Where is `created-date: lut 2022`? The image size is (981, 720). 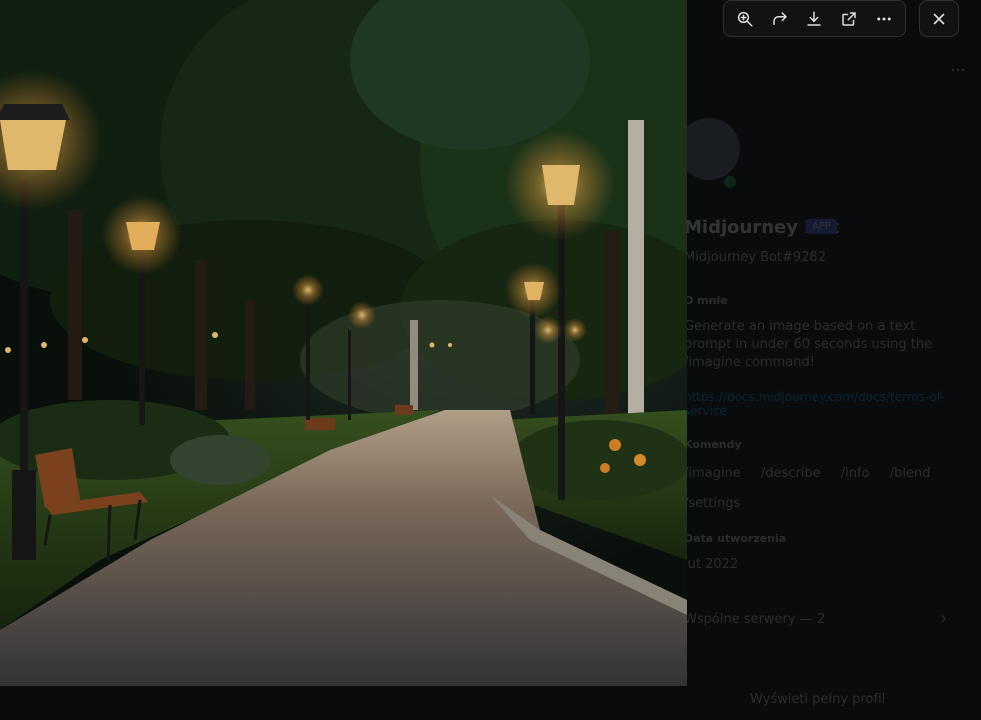
created-date: lut 2022 is located at coordinates (711, 564).